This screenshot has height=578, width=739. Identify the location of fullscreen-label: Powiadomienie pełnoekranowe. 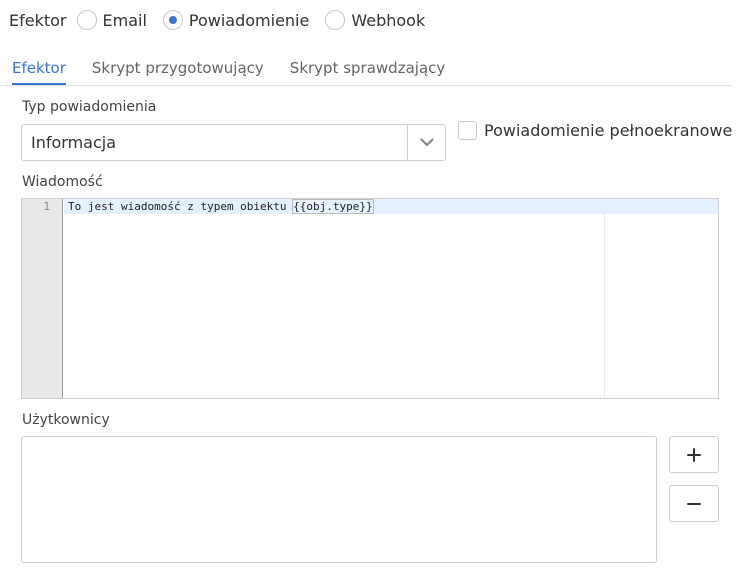
(608, 130).